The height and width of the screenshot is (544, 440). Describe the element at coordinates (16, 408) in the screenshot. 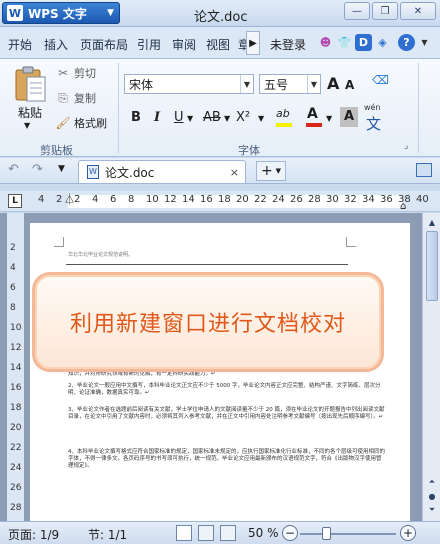

I see `vruler-mark: 18` at that location.